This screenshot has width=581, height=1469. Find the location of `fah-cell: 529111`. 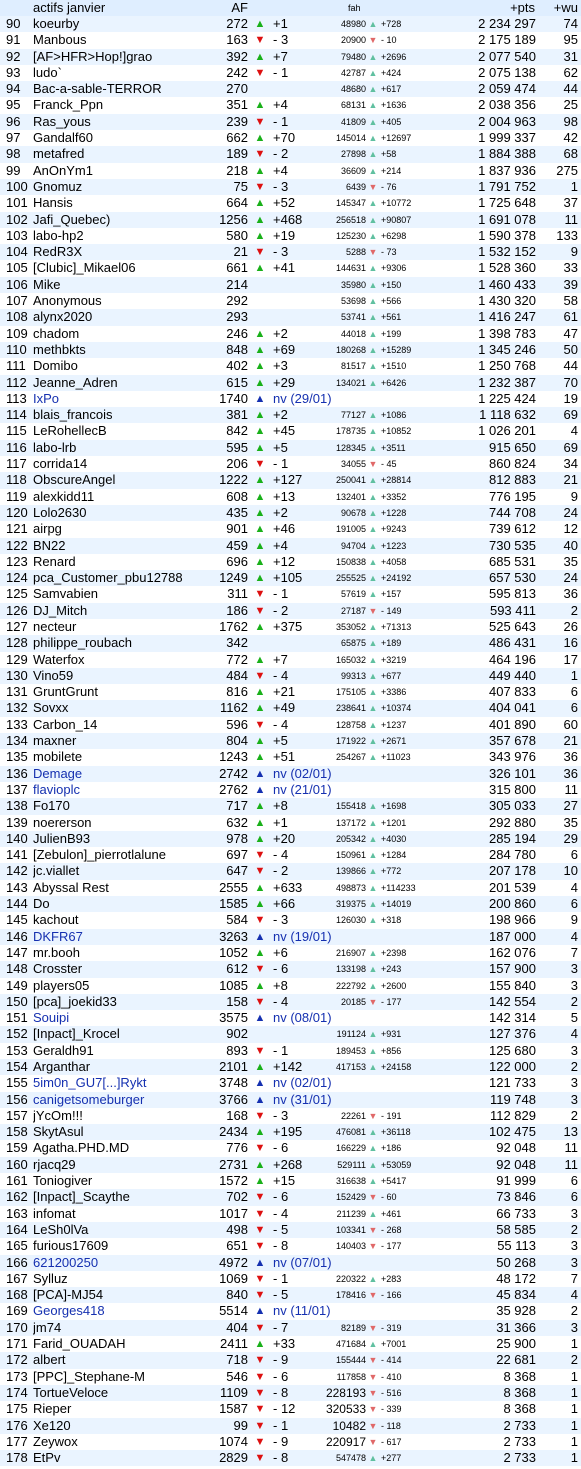

fah-cell: 529111 is located at coordinates (351, 1164).